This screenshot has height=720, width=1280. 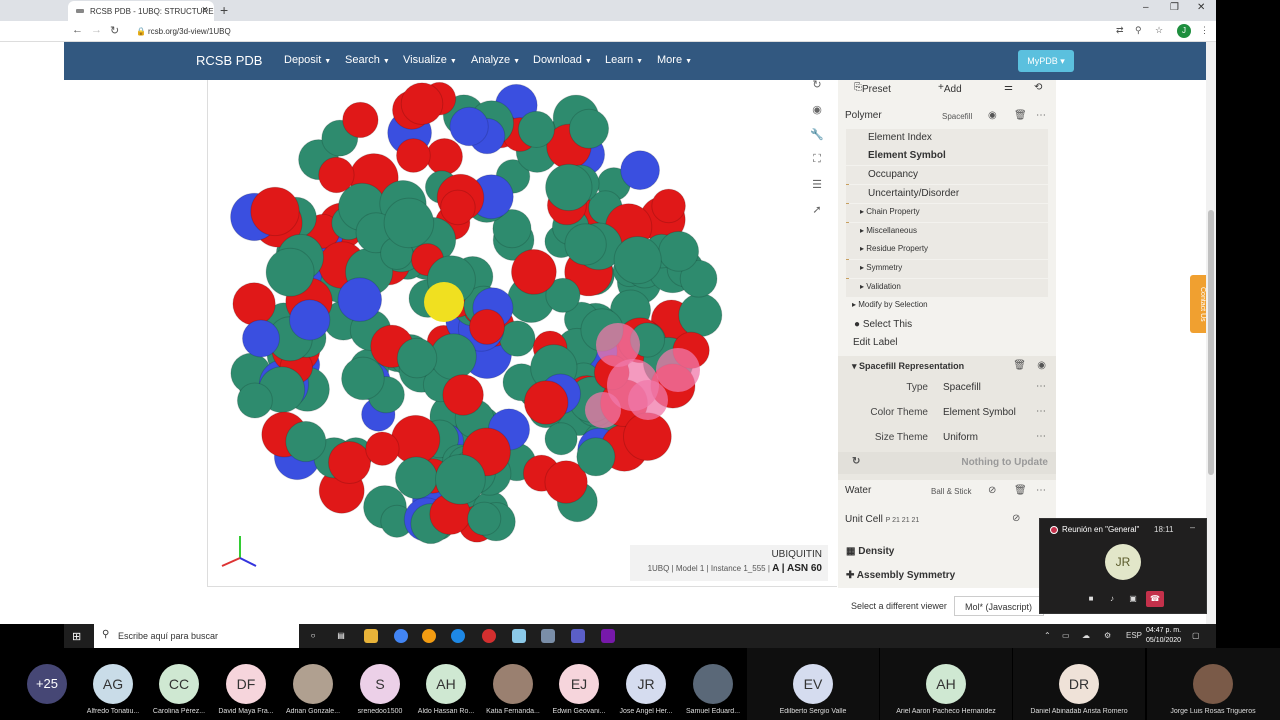 What do you see at coordinates (205, 10) in the screenshot?
I see `close-tab-icon: ×` at bounding box center [205, 10].